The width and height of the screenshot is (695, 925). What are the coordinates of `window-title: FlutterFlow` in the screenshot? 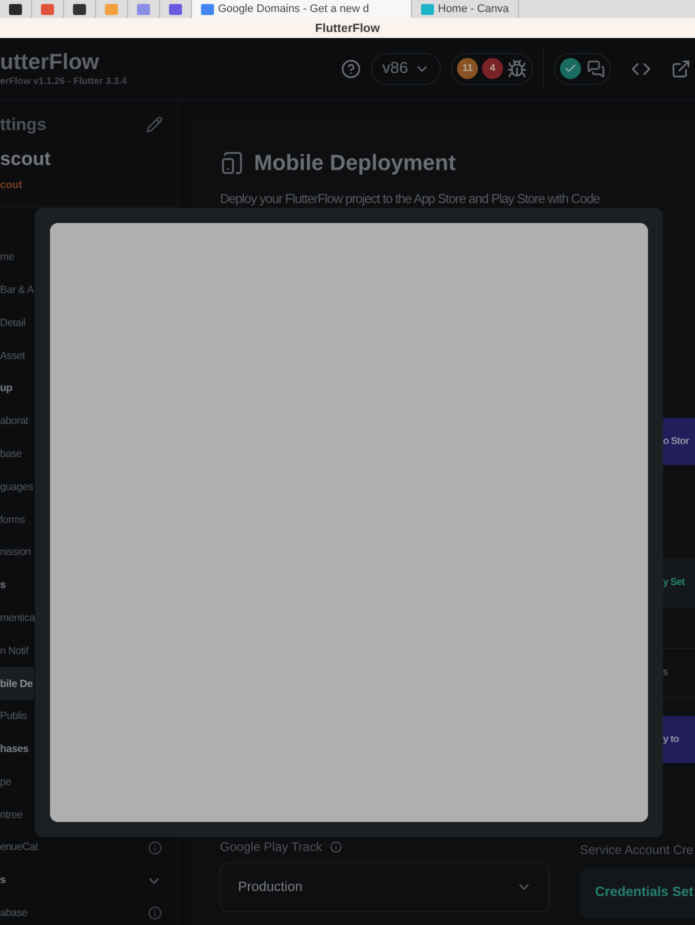 It's located at (347, 28).